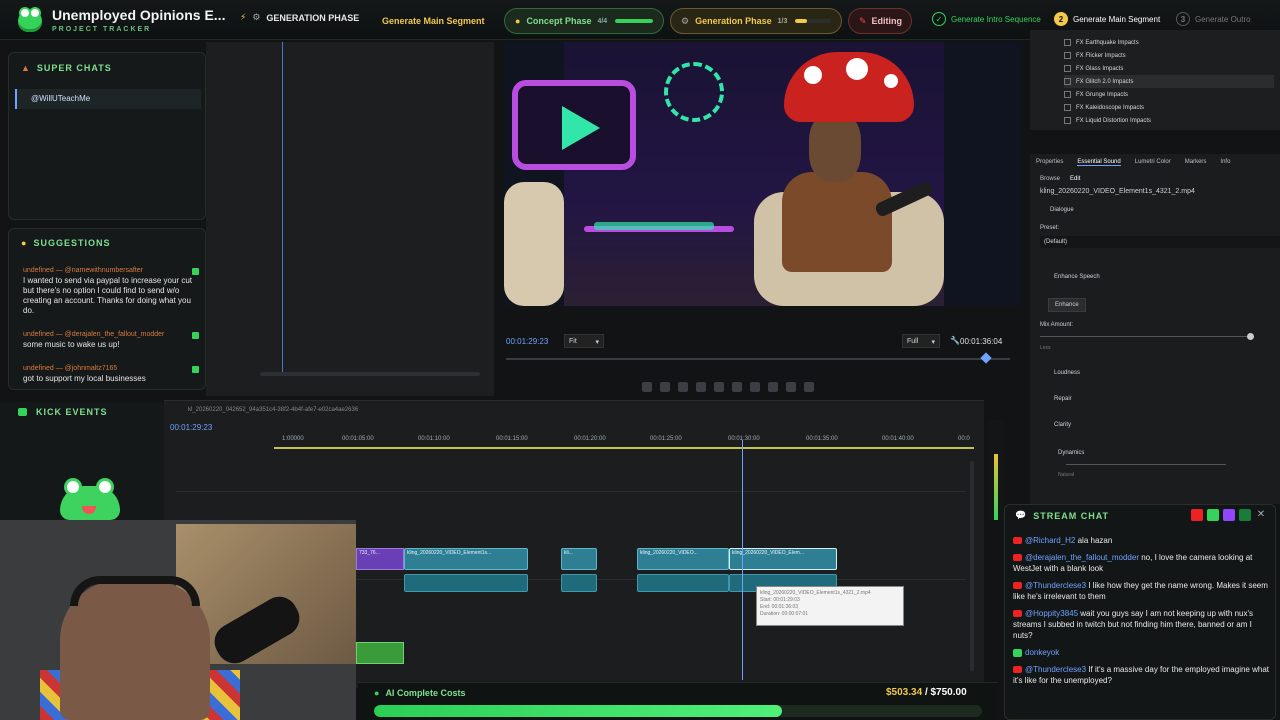  What do you see at coordinates (755, 387) in the screenshot?
I see `step-forward-icon` at bounding box center [755, 387].